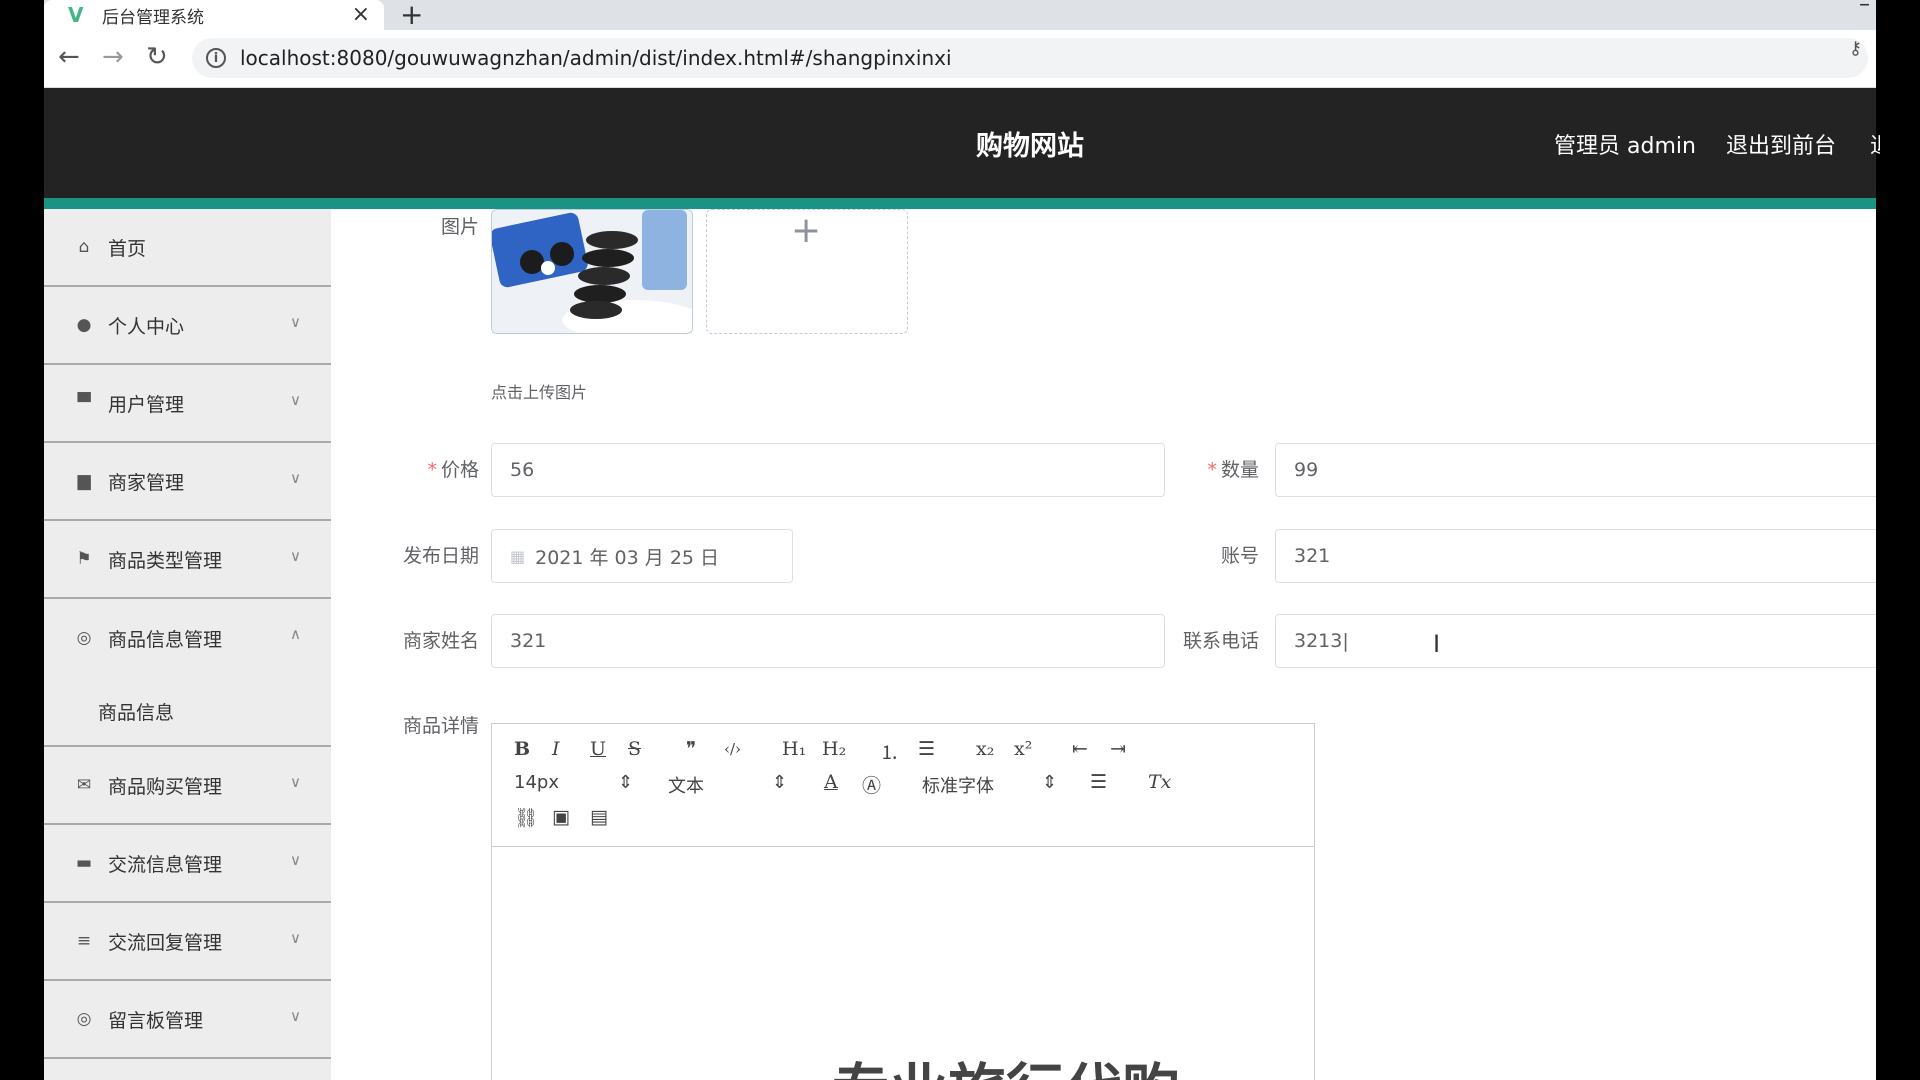 Image resolution: width=1920 pixels, height=1080 pixels. What do you see at coordinates (526, 817) in the screenshot?
I see `link-button: ⛓` at bounding box center [526, 817].